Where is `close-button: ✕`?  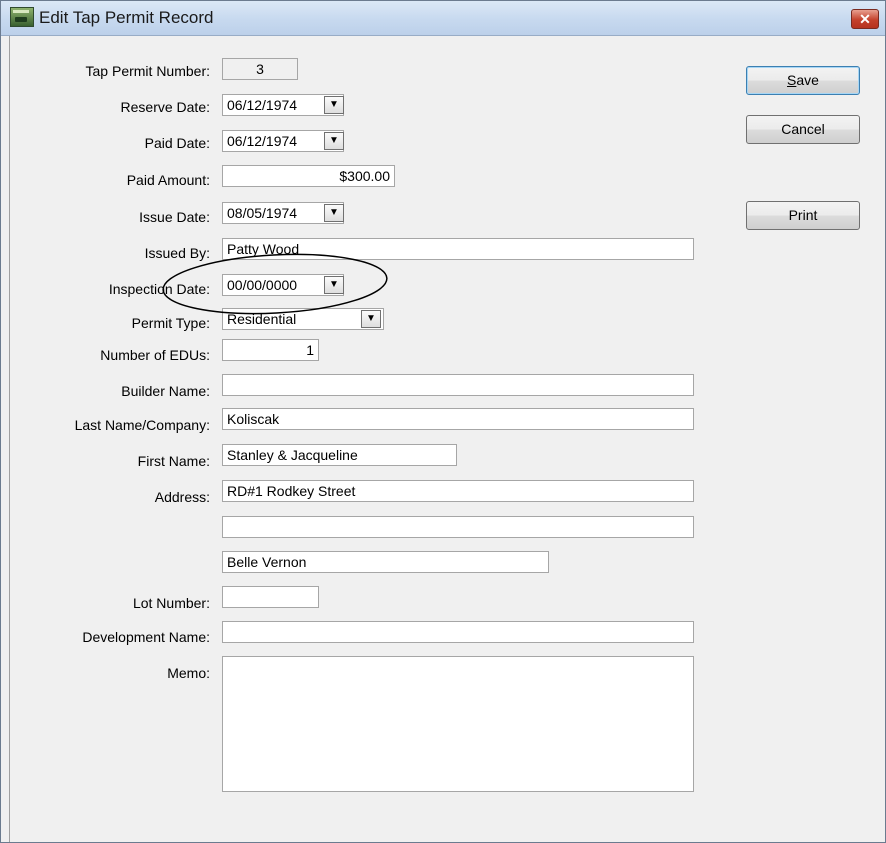
close-button: ✕ is located at coordinates (865, 19).